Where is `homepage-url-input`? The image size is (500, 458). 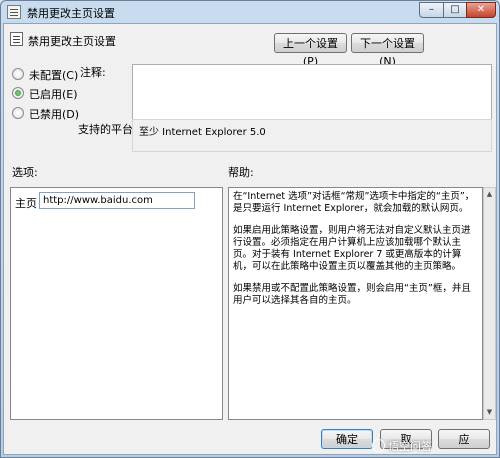
homepage-url-input is located at coordinates (117, 200).